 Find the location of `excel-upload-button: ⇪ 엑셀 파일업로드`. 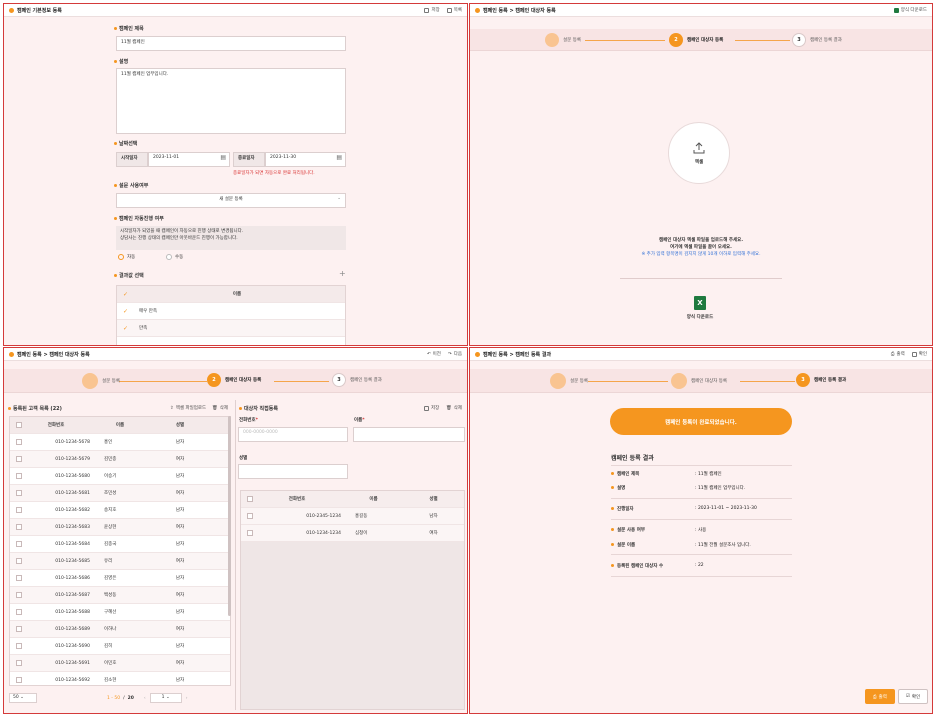

excel-upload-button: ⇪ 엑셀 파일업로드 is located at coordinates (188, 408).